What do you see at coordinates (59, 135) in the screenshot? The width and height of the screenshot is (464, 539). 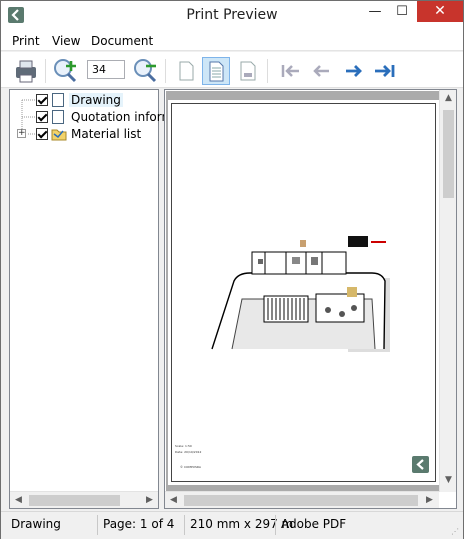 I see `folder-icon` at bounding box center [59, 135].